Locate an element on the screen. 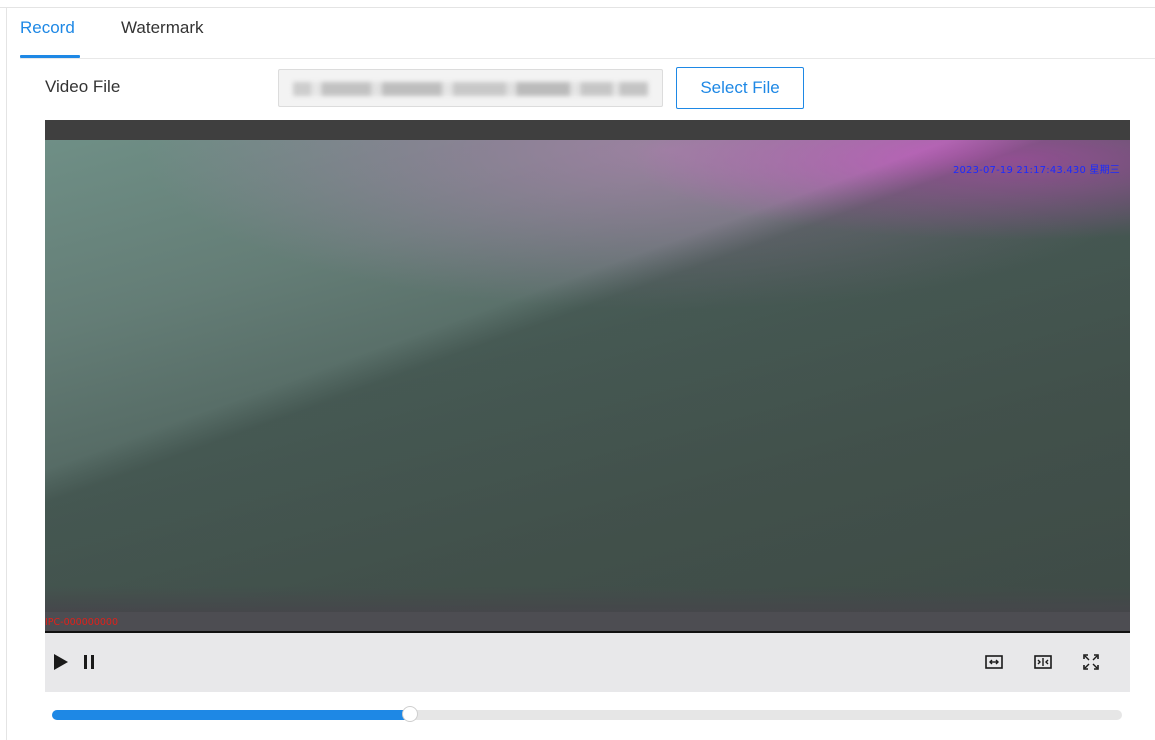  tab-bar: Record Watermark is located at coordinates (587, 33).